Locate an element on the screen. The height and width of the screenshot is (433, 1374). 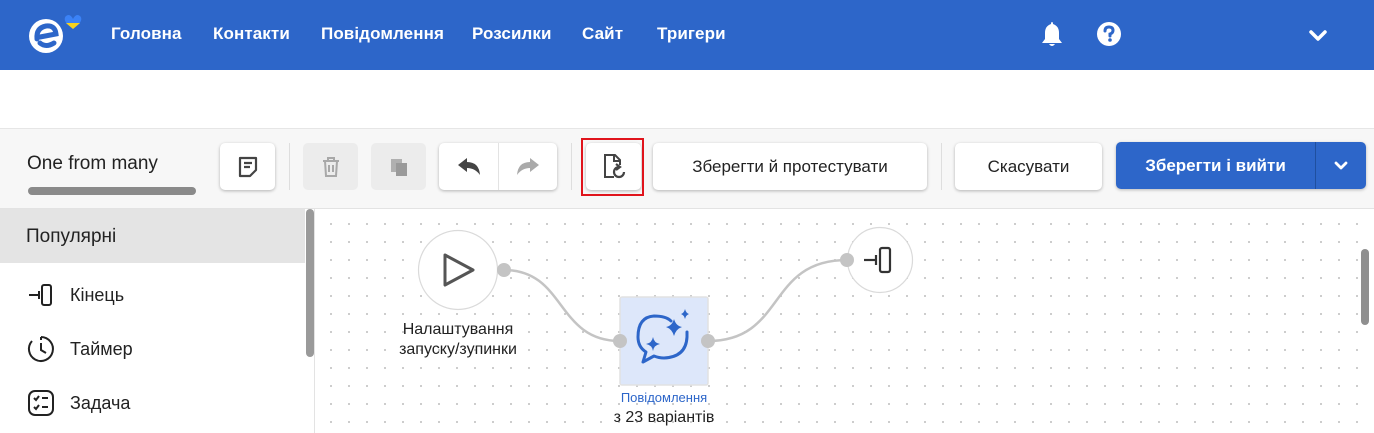
end-node is located at coordinates (877, 260).